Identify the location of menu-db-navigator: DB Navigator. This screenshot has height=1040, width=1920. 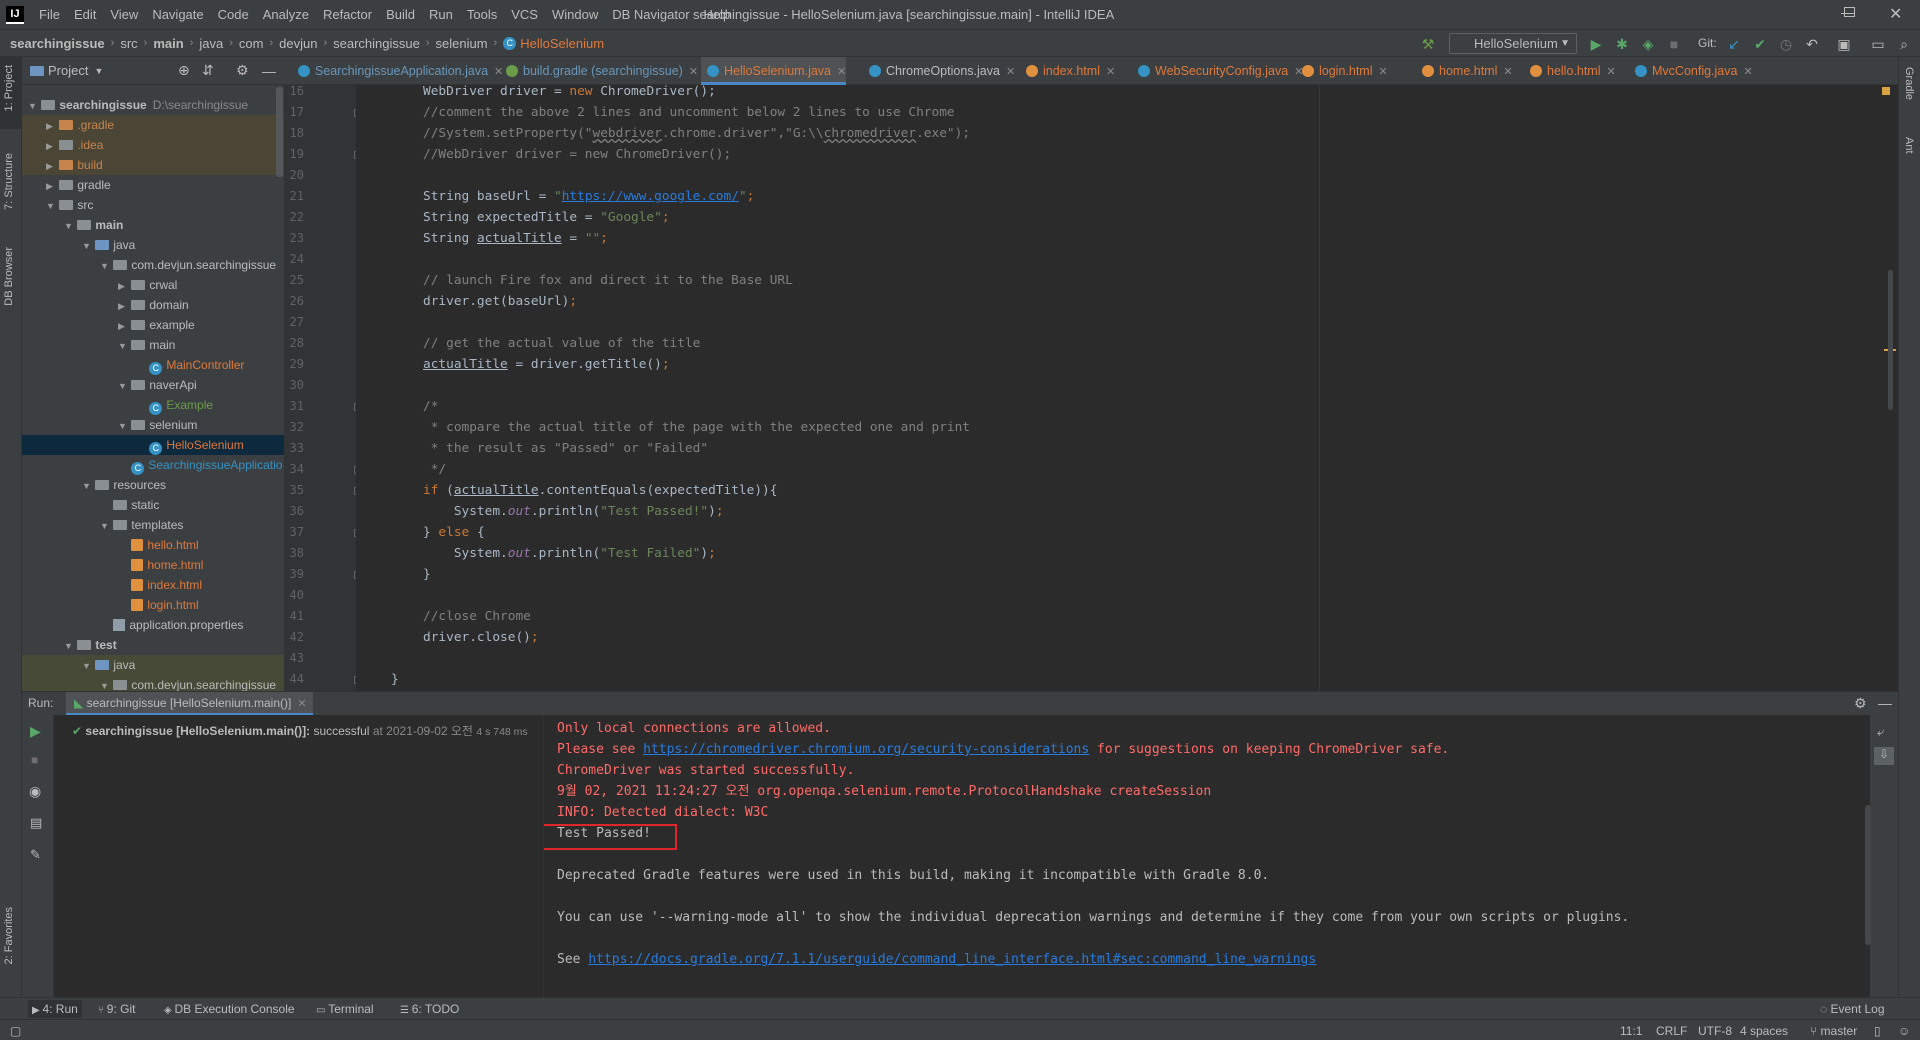
(650, 14).